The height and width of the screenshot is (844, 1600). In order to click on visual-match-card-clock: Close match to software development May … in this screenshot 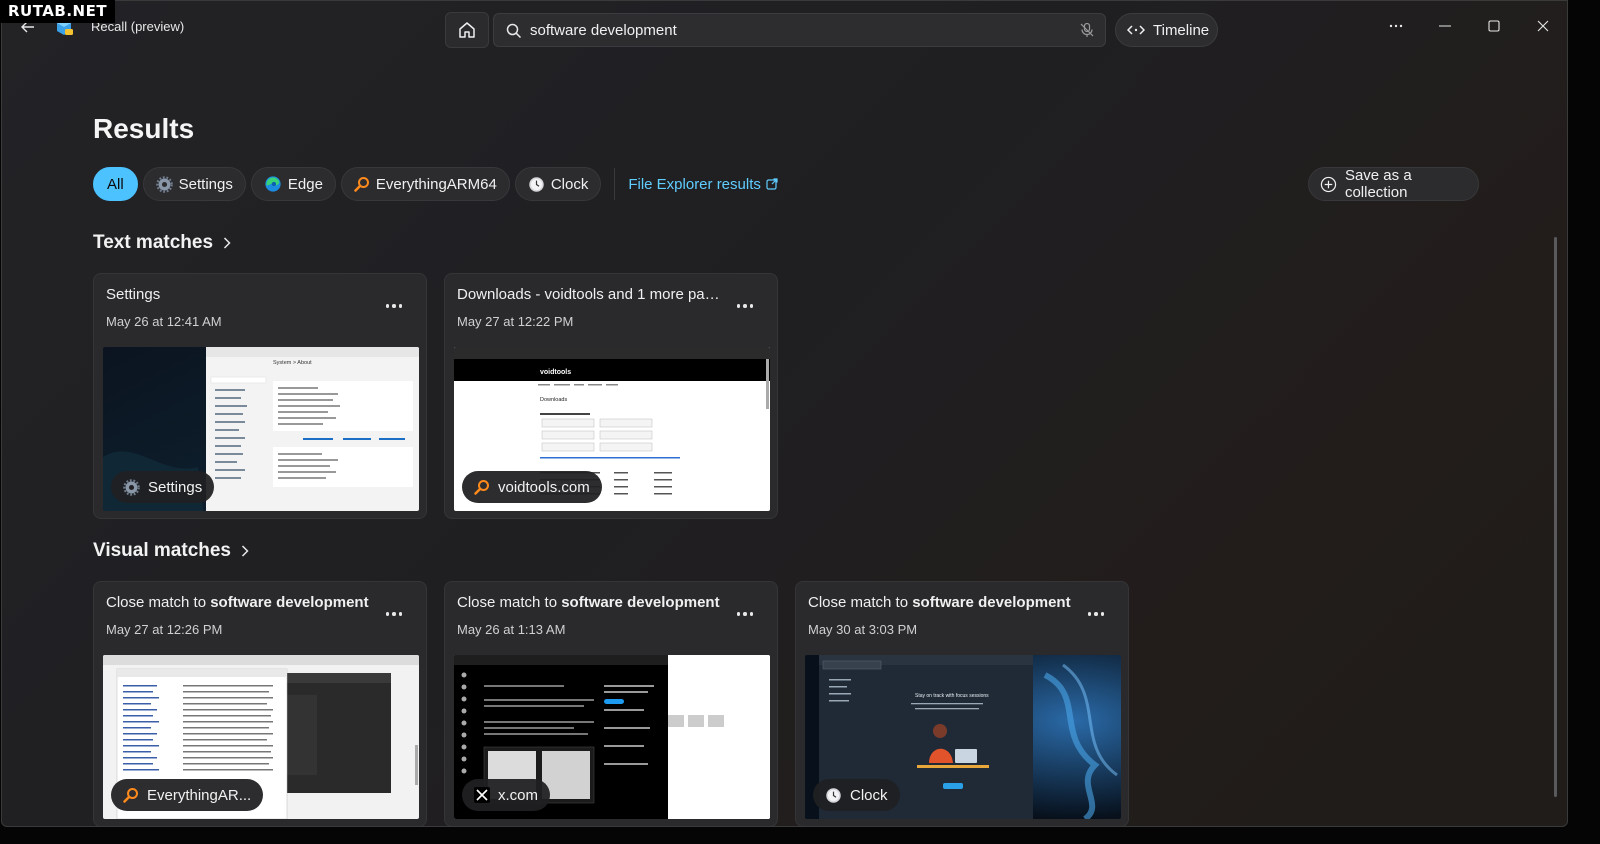, I will do `click(962, 703)`.